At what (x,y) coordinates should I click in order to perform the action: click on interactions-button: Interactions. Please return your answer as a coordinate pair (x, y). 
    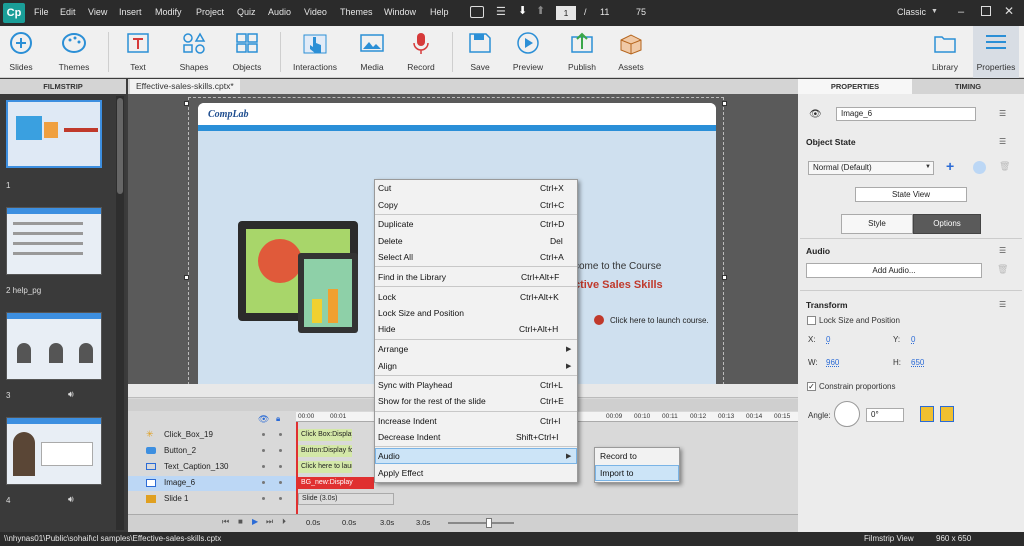
    Looking at the image, I should click on (315, 52).